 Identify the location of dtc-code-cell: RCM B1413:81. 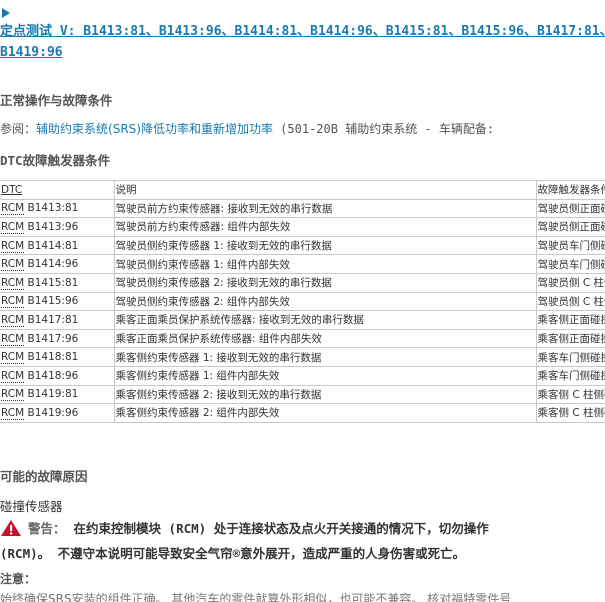
(57, 209).